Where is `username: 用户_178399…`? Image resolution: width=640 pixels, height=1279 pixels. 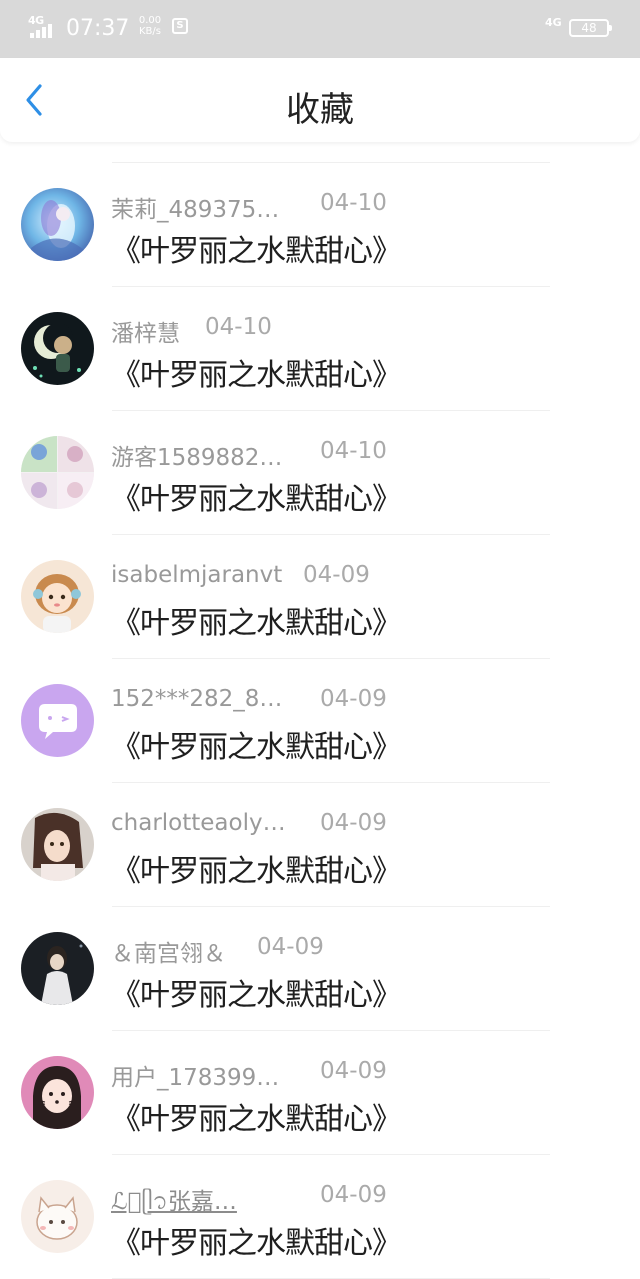
username: 用户_178399… is located at coordinates (195, 1078).